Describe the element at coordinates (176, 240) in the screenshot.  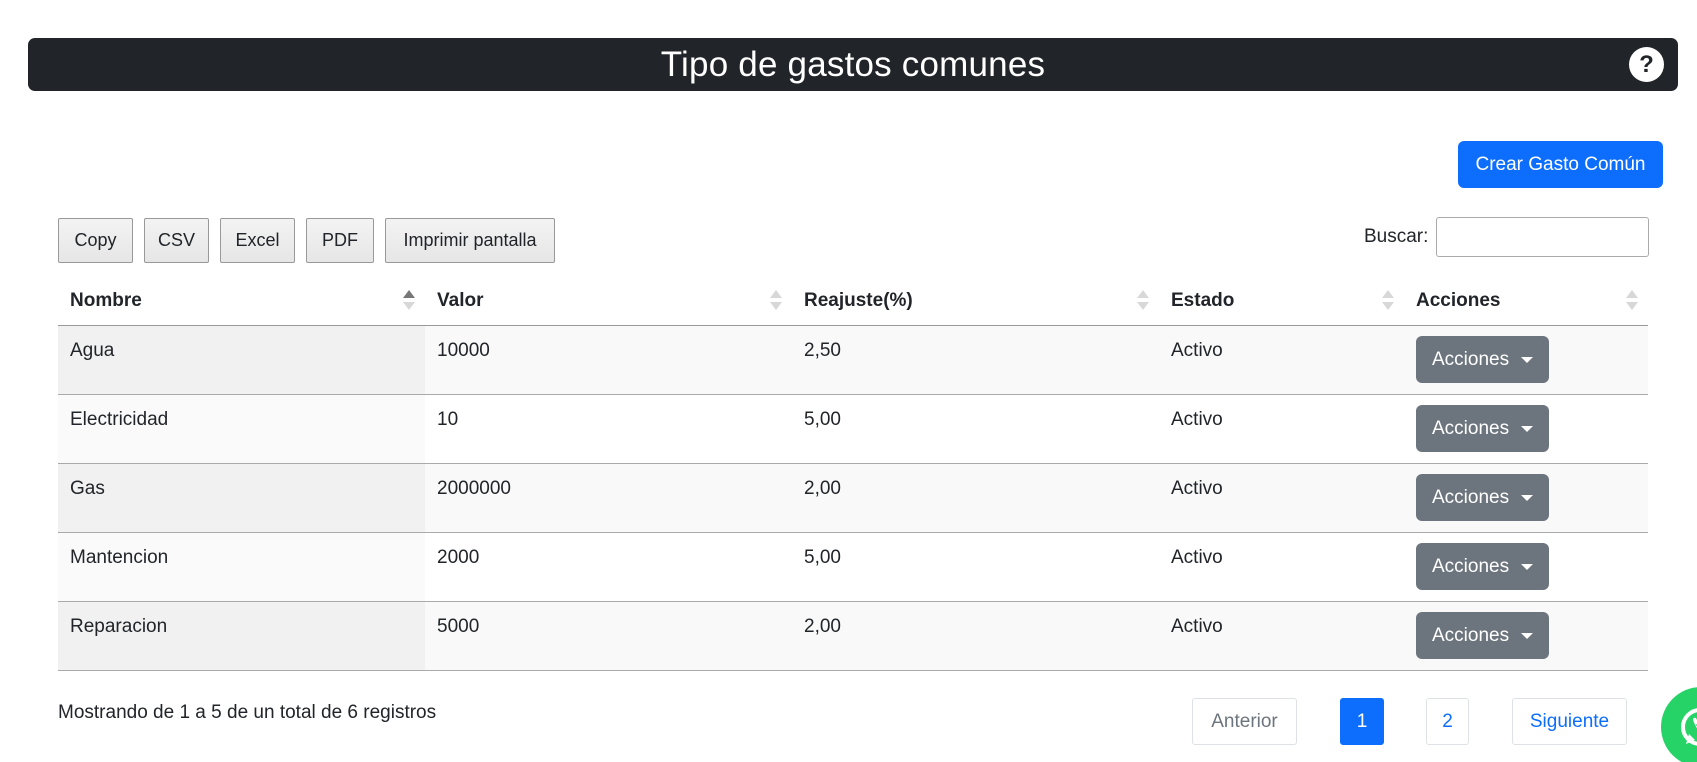
I see `csv-button: CSV` at that location.